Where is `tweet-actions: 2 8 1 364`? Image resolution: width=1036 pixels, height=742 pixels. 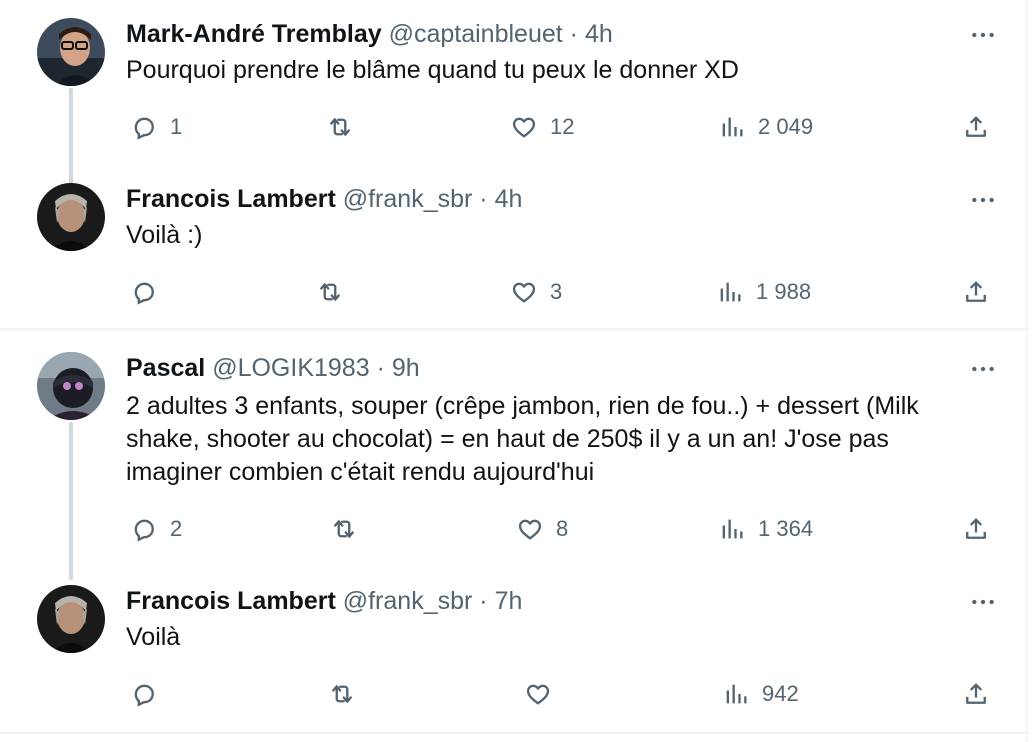 tweet-actions: 2 8 1 364 is located at coordinates (561, 529).